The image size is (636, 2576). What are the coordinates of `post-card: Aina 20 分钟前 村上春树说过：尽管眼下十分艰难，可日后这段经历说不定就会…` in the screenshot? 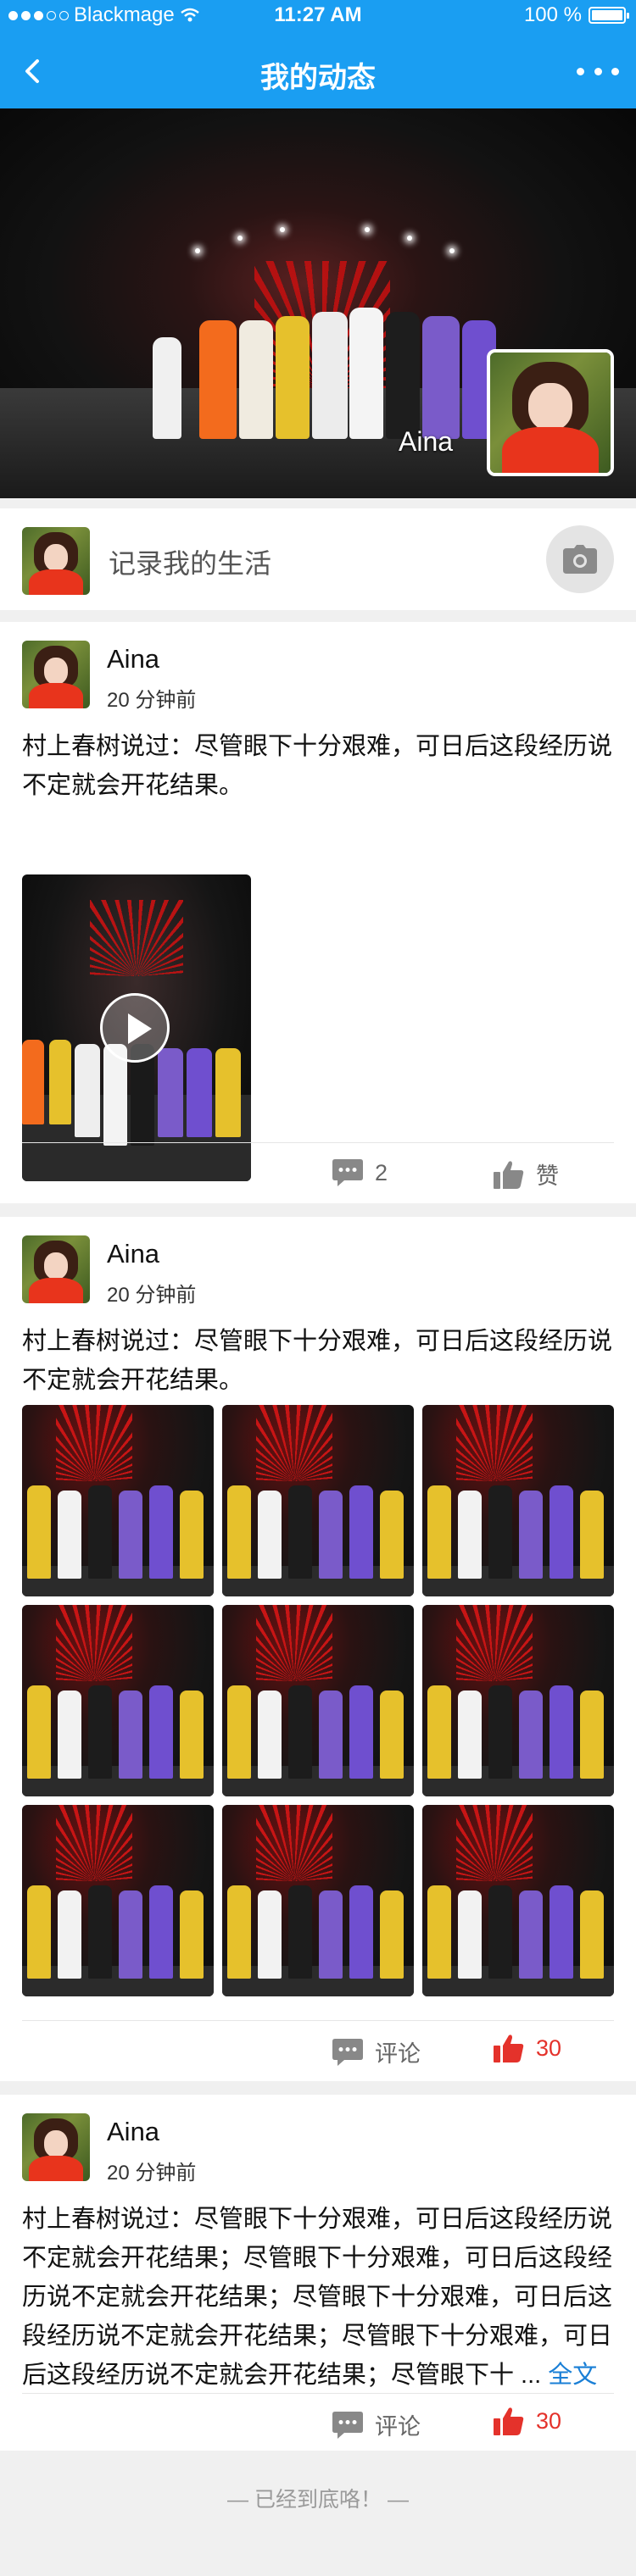 It's located at (318, 2273).